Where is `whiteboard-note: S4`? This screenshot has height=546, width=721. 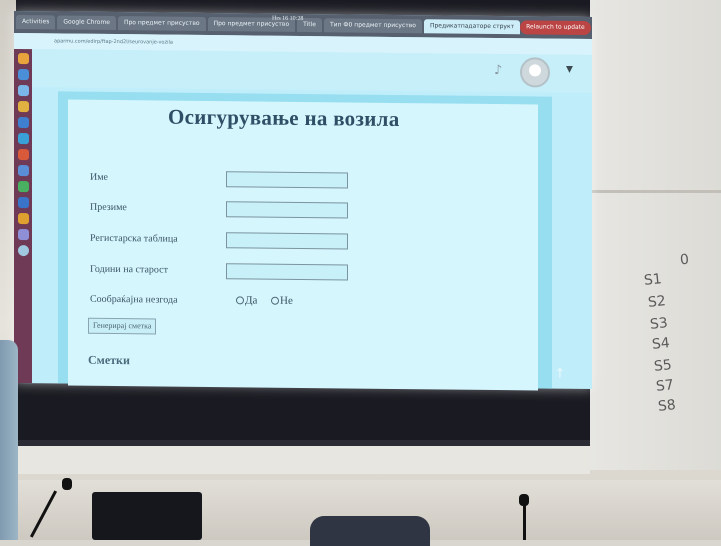
whiteboard-note: S4 is located at coordinates (661, 344).